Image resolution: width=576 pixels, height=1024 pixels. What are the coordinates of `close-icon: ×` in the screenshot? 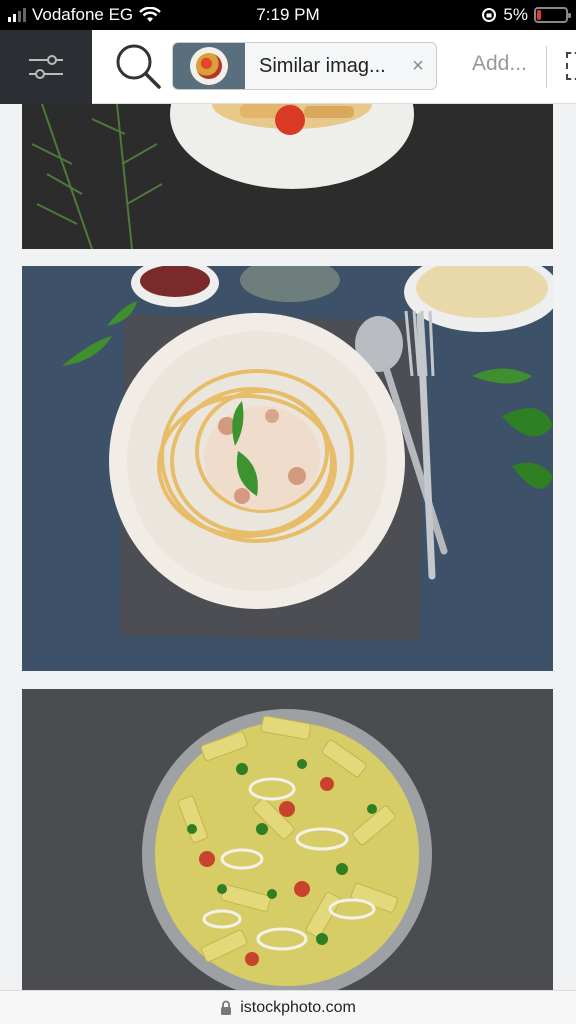 It's located at (418, 66).